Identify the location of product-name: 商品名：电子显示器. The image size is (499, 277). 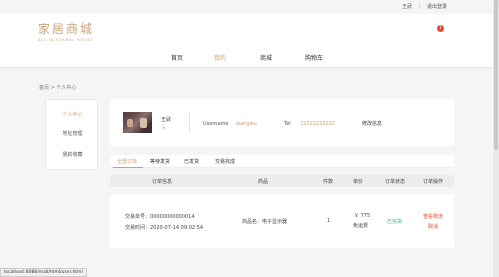
(264, 221).